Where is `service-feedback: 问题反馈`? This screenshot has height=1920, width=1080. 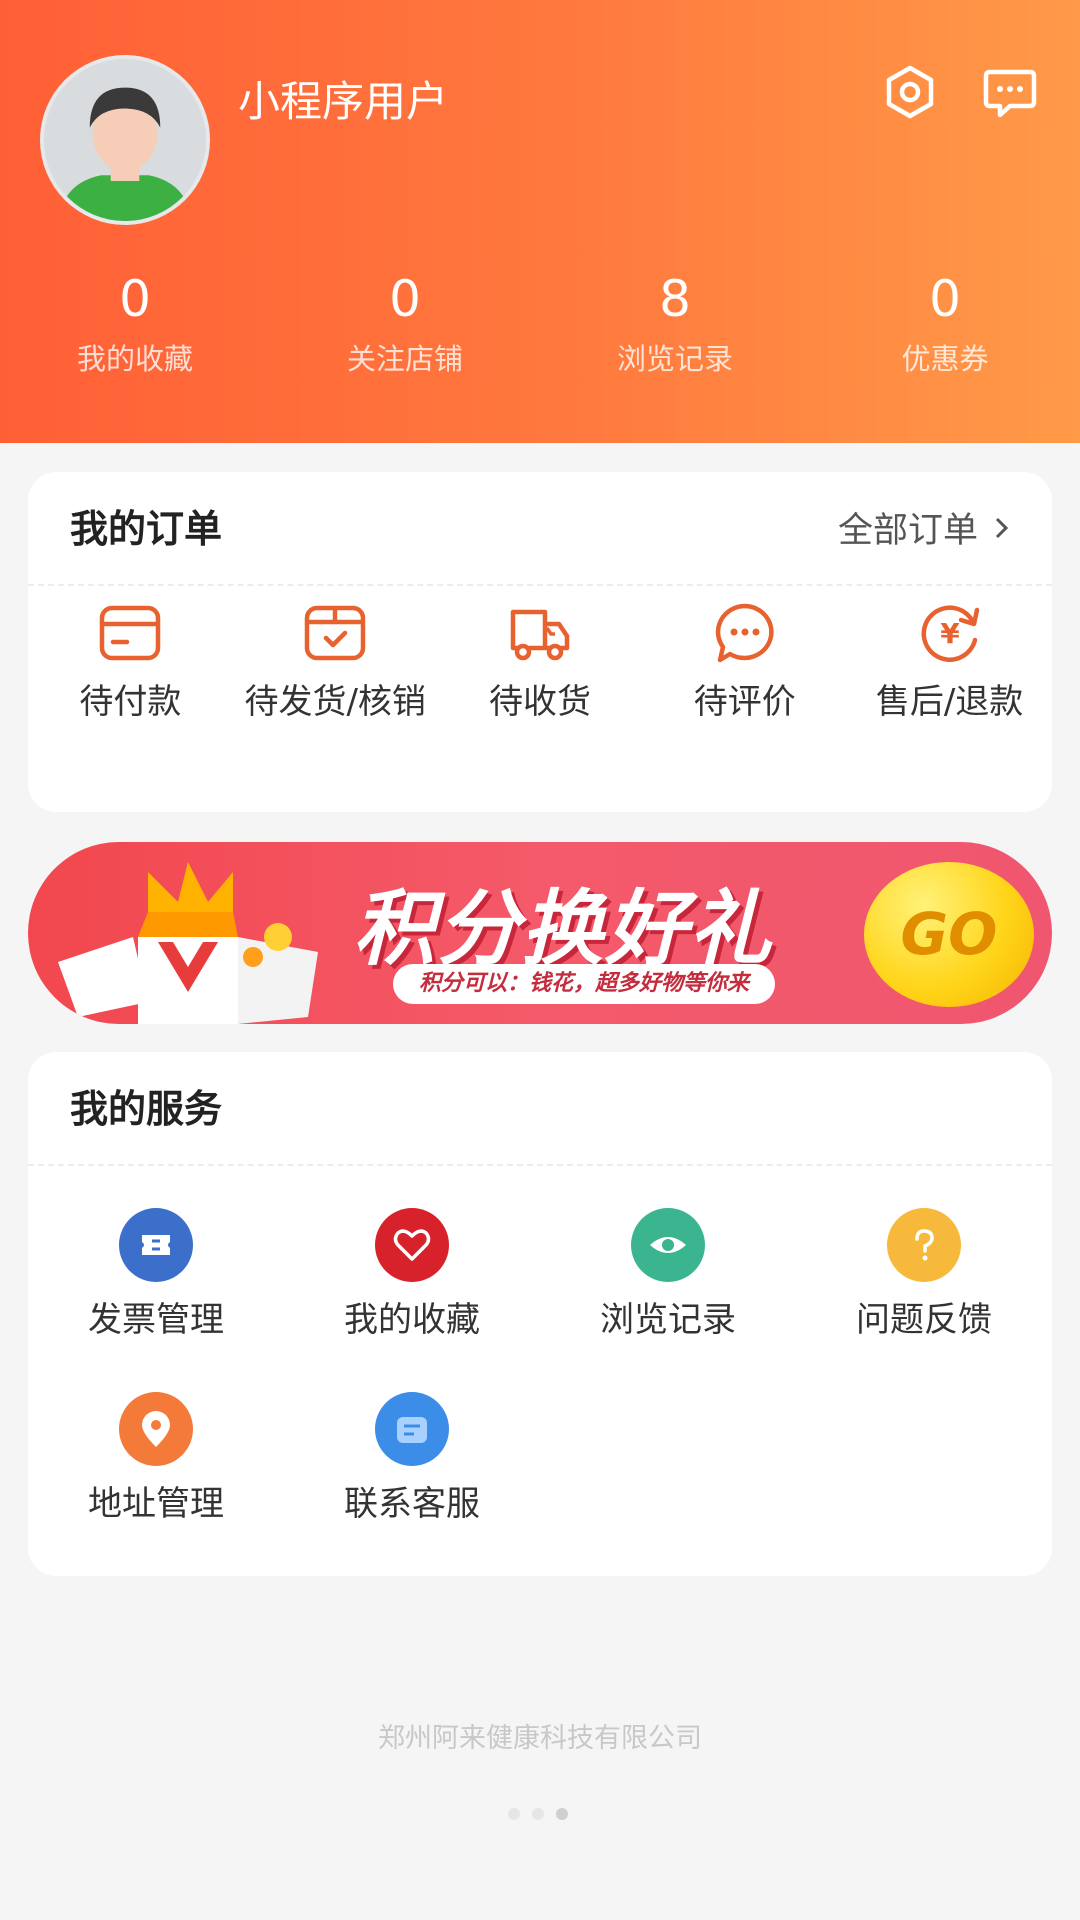 service-feedback: 问题反馈 is located at coordinates (924, 1274).